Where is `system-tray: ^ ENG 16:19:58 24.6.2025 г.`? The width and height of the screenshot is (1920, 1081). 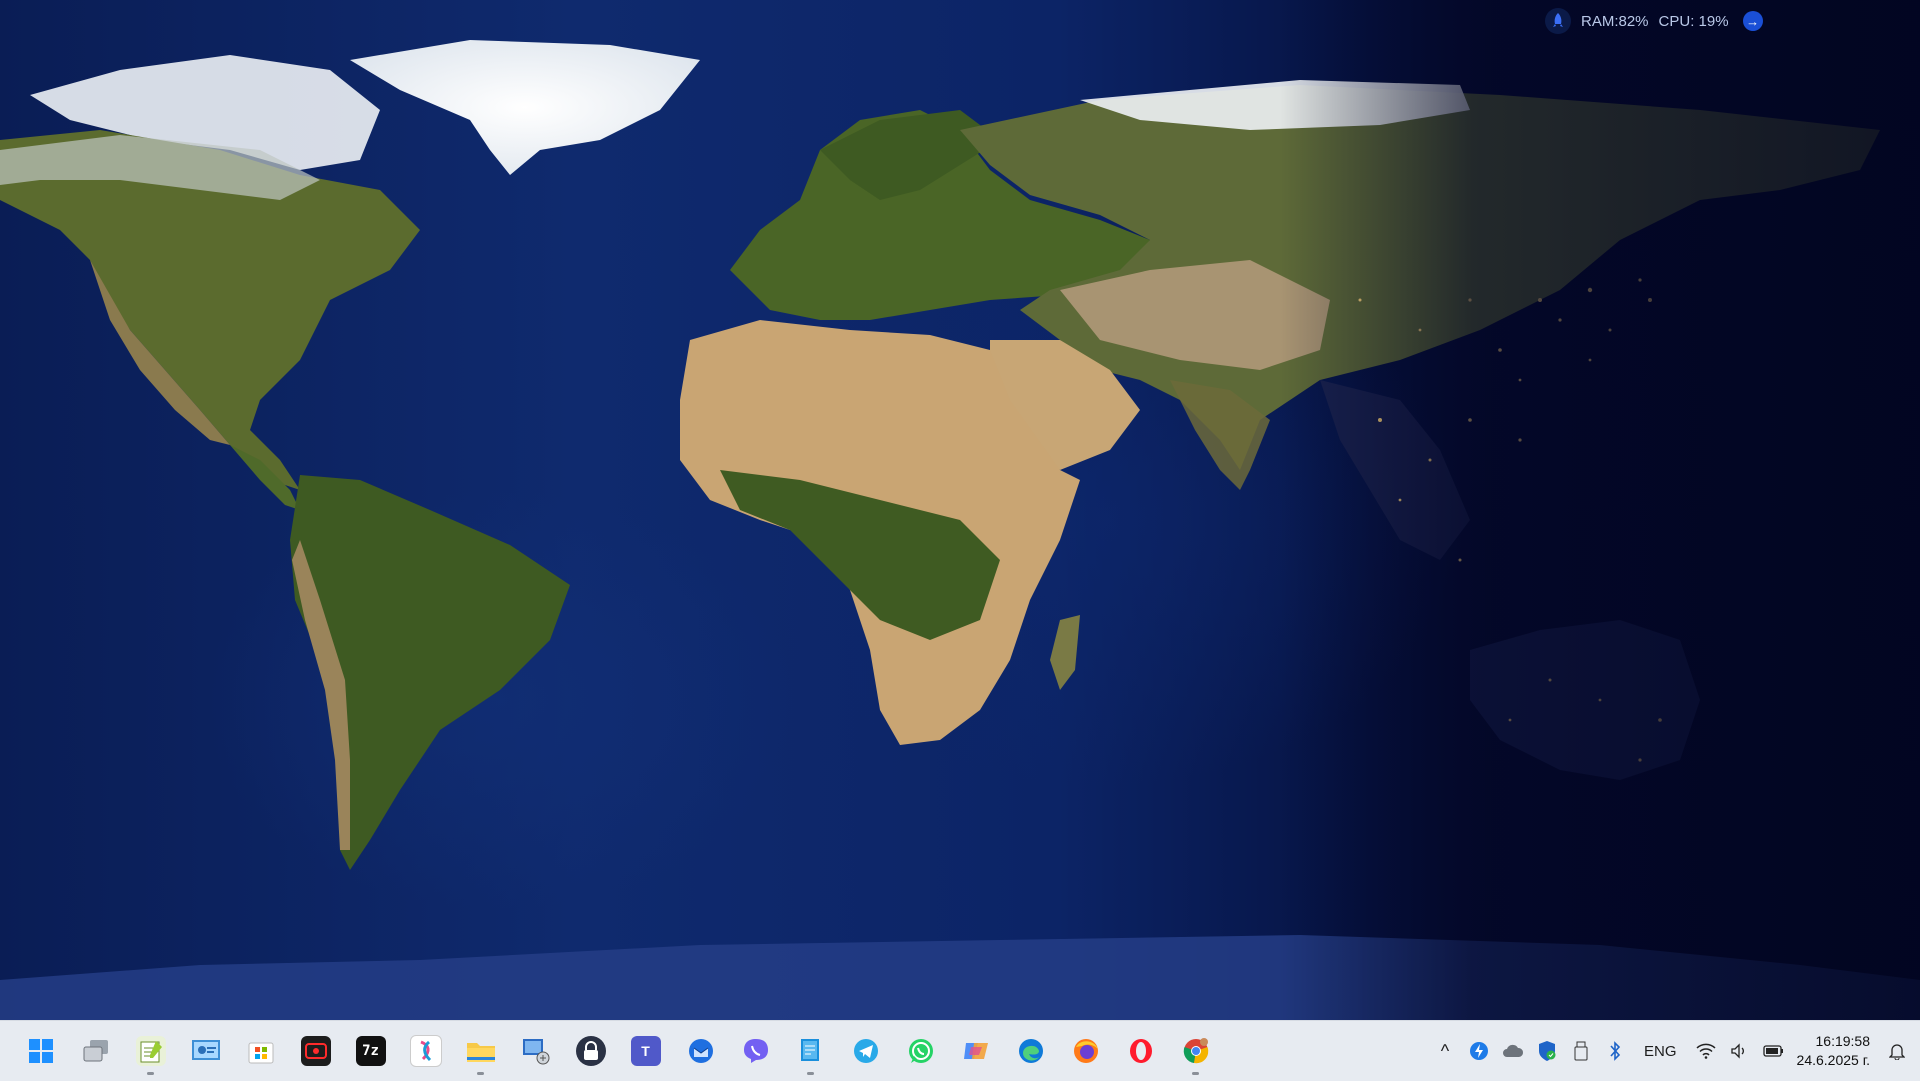 system-tray: ^ ENG 16:19:58 24.6.2025 г. is located at coordinates (1674, 1051).